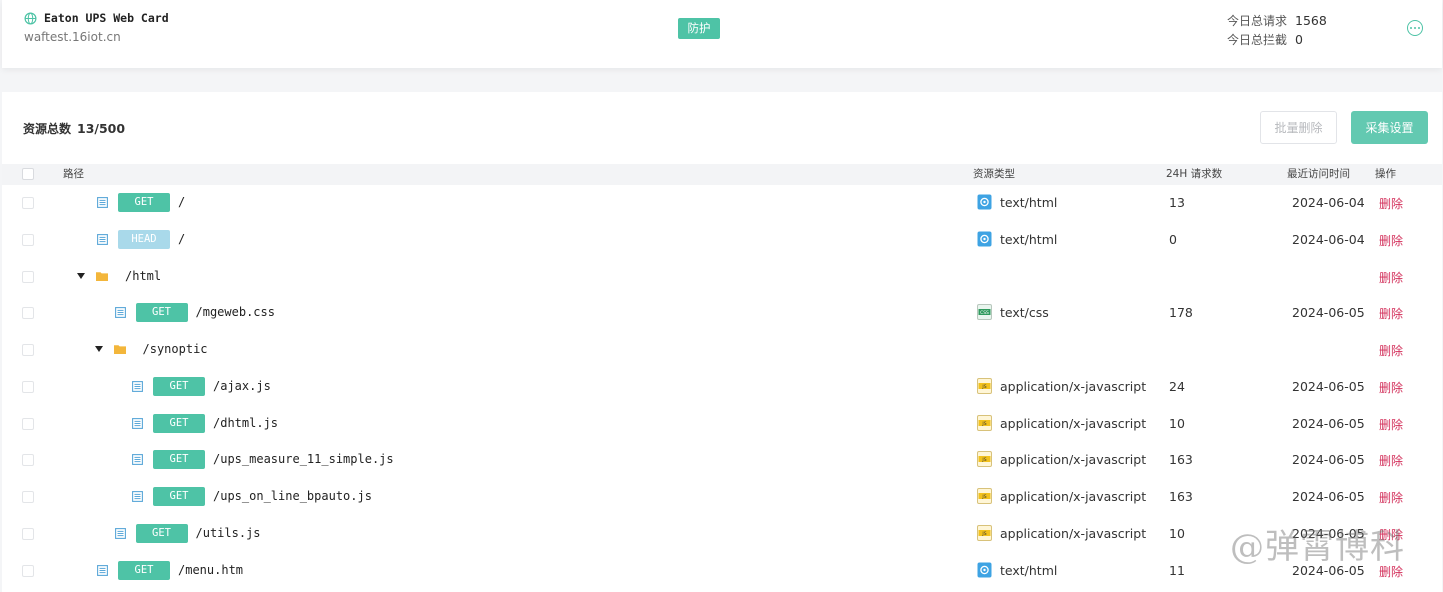 The image size is (1443, 592). I want to click on header-last-access: 最近访问时间, so click(1318, 174).